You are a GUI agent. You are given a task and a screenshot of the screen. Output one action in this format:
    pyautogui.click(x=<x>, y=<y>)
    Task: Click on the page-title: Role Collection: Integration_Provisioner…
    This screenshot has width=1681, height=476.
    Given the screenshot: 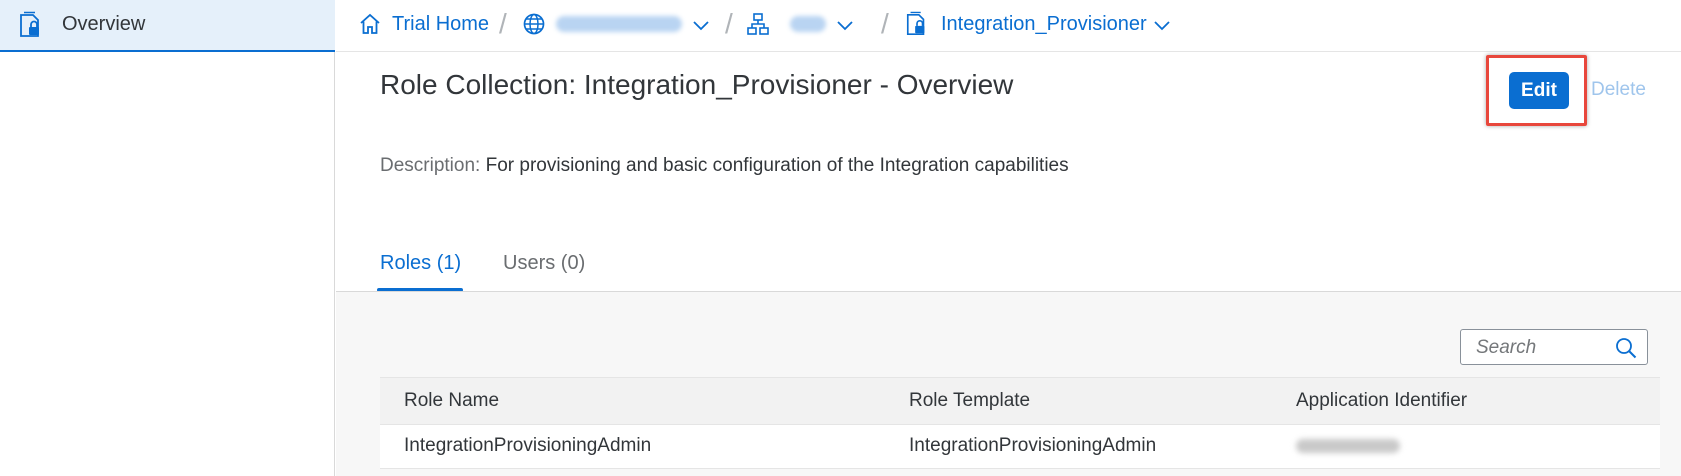 What is the action you would take?
    pyautogui.click(x=697, y=84)
    